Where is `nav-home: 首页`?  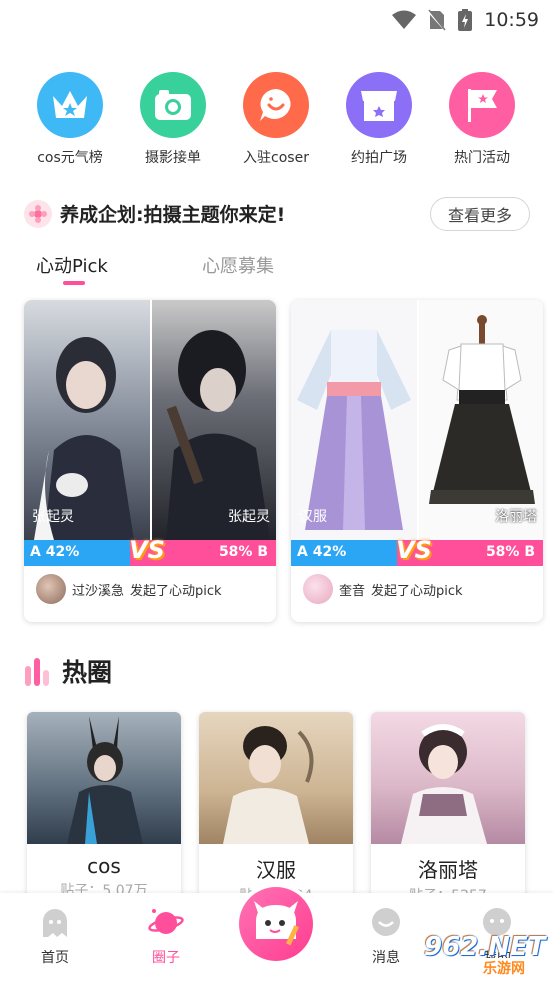 nav-home: 首页 is located at coordinates (55, 937).